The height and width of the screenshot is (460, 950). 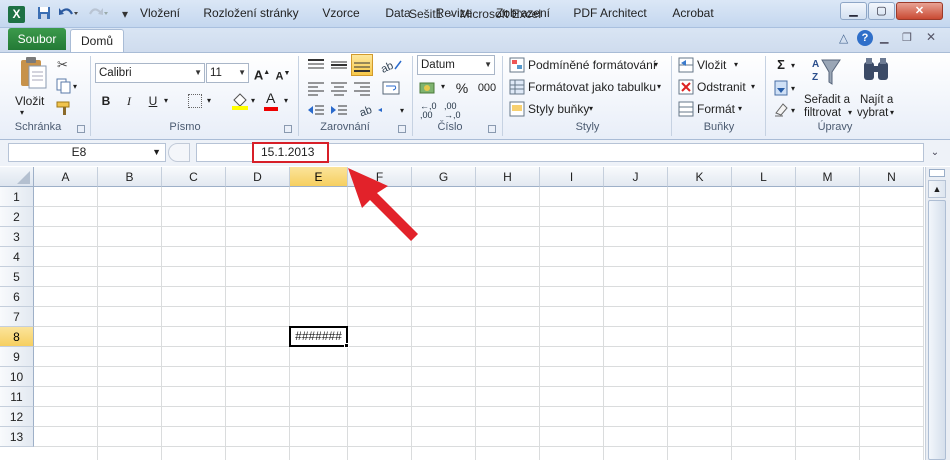 I want to click on cell-styles-dropdown-icon: ▾, so click(x=591, y=108).